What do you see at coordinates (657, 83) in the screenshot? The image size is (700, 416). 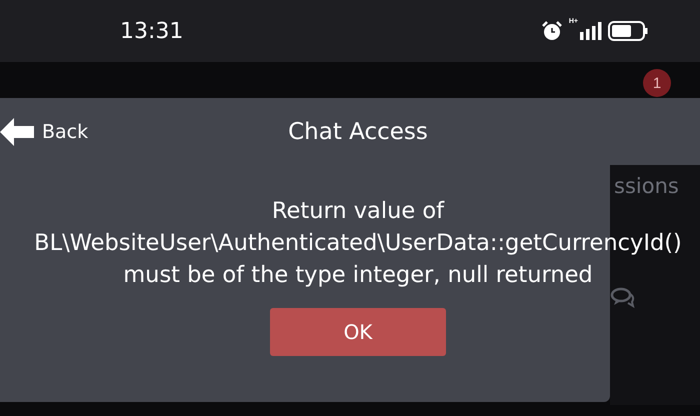 I see `notification-badge: 1` at bounding box center [657, 83].